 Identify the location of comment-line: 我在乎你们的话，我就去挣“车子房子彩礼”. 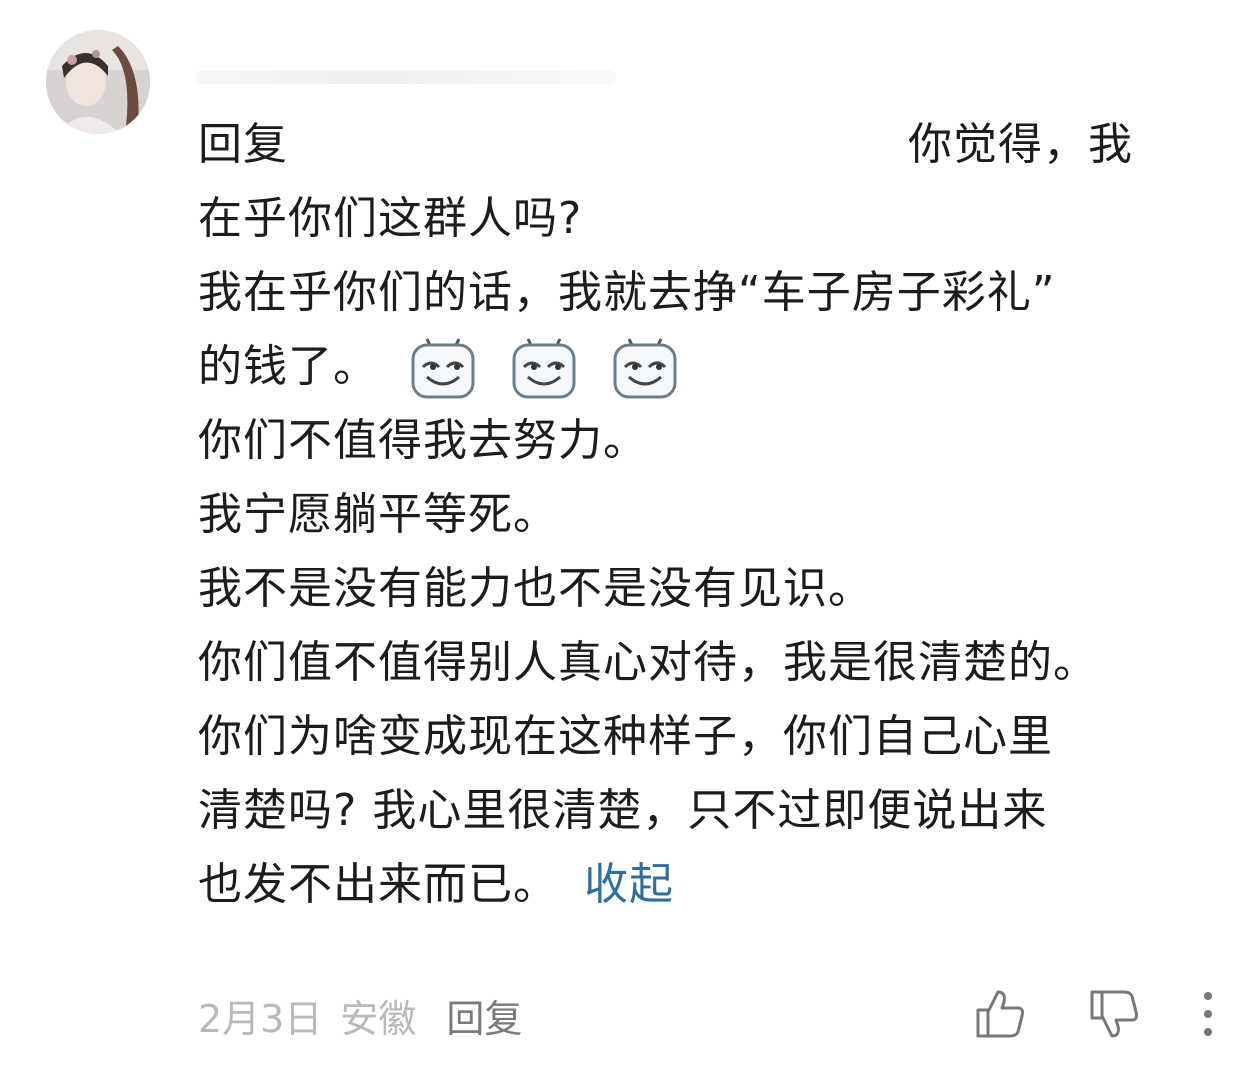
(713, 293).